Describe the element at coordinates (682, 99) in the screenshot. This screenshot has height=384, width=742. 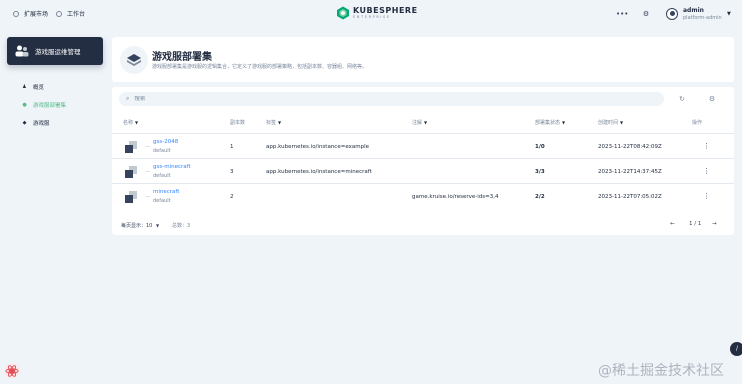
I see `refresh-icon: ↻` at that location.